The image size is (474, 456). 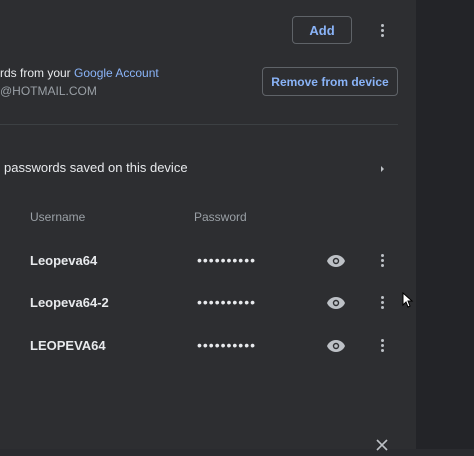 What do you see at coordinates (69, 302) in the screenshot?
I see `table-row-username: Leopeva64-2` at bounding box center [69, 302].